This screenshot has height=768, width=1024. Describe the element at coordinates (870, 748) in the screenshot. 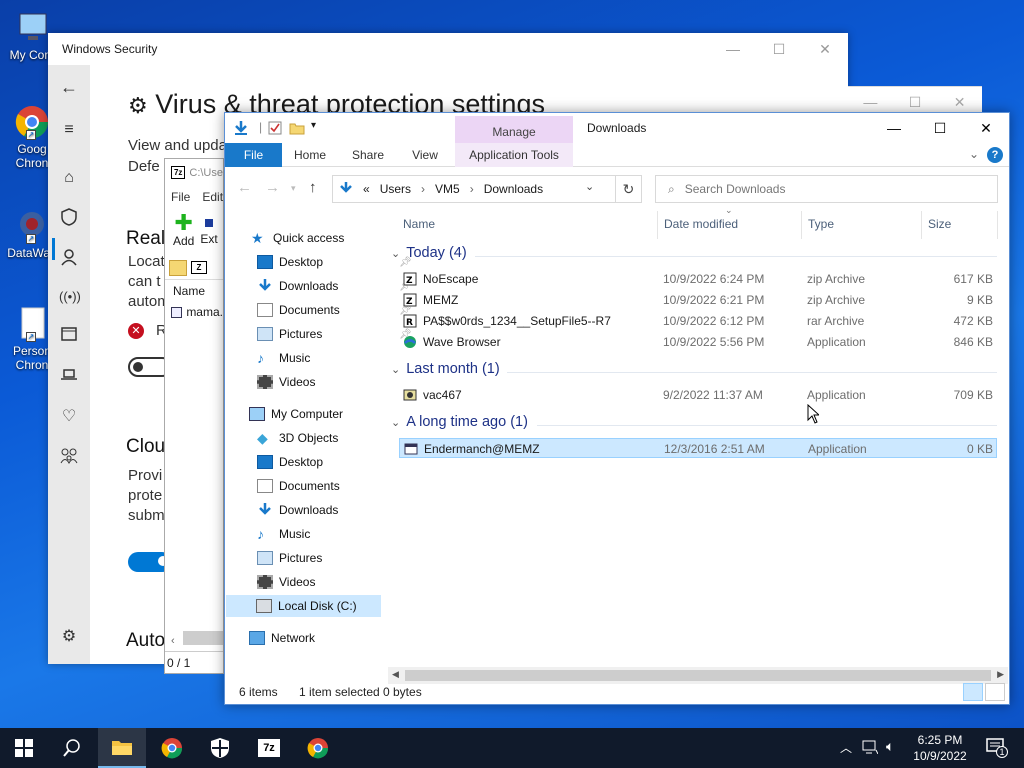

I see `network-status-icon` at that location.